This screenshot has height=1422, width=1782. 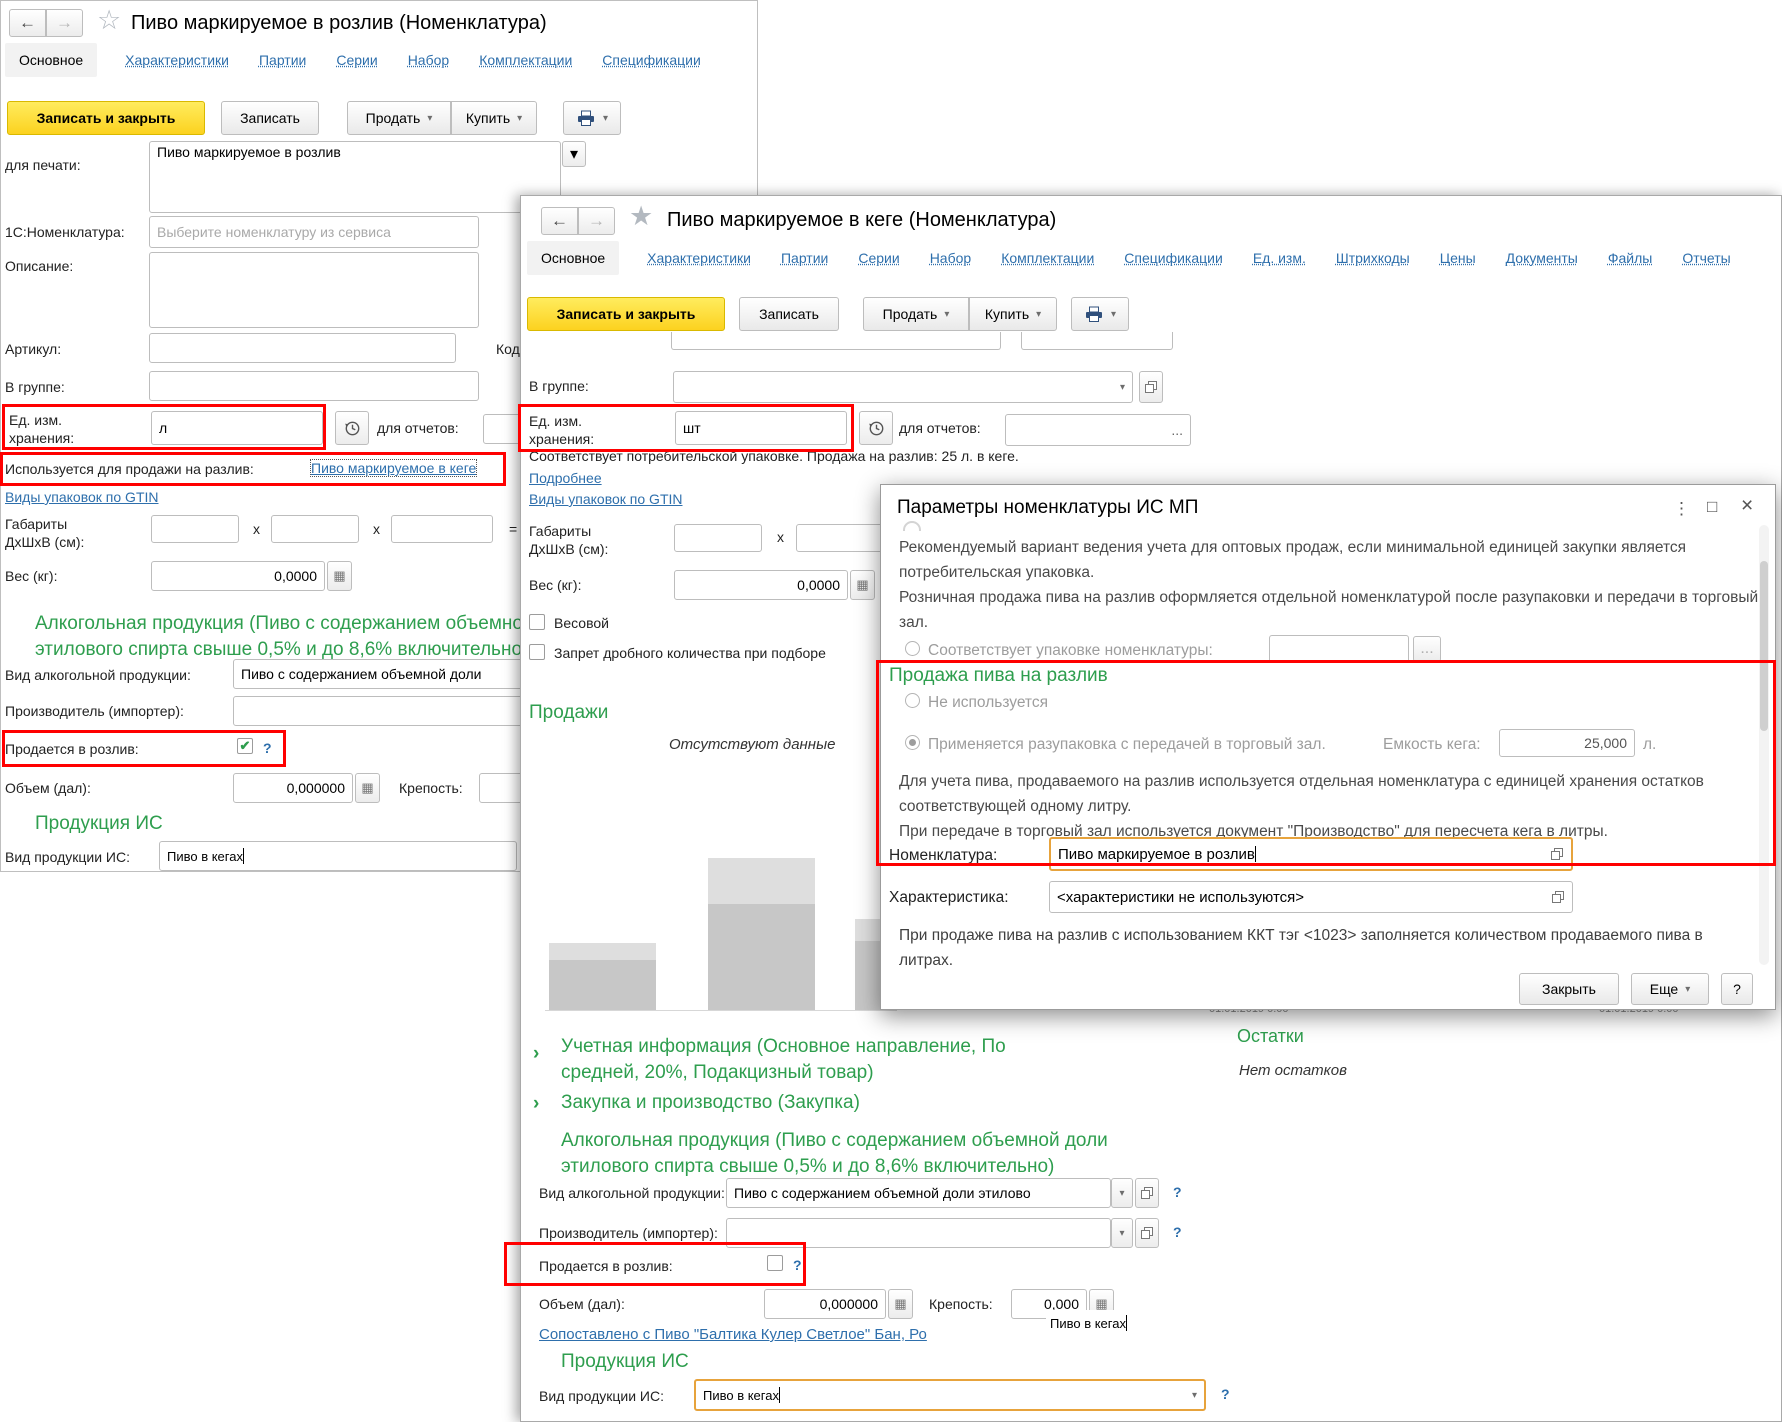 What do you see at coordinates (1764, 745) in the screenshot?
I see `dialog-scrollbar` at bounding box center [1764, 745].